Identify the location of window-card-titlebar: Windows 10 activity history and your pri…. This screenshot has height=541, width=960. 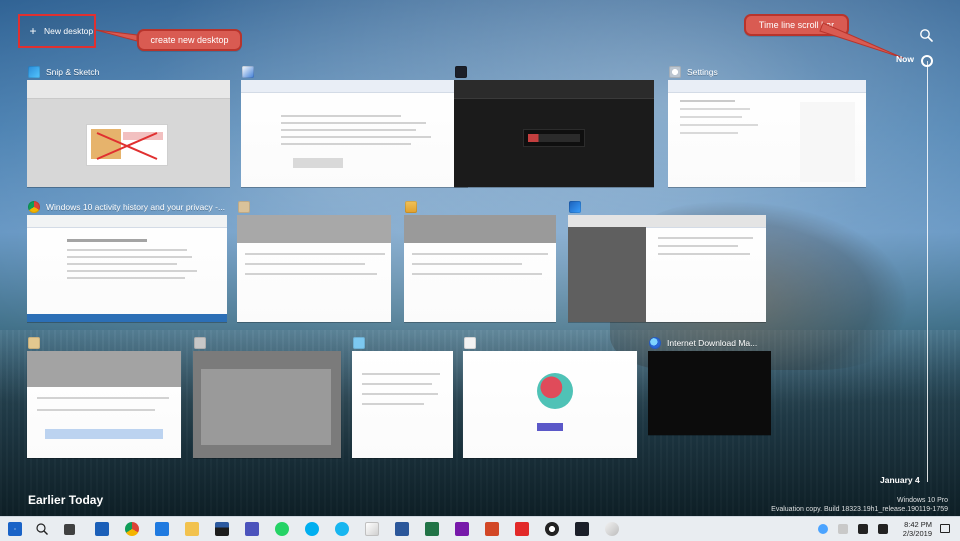
(127, 207).